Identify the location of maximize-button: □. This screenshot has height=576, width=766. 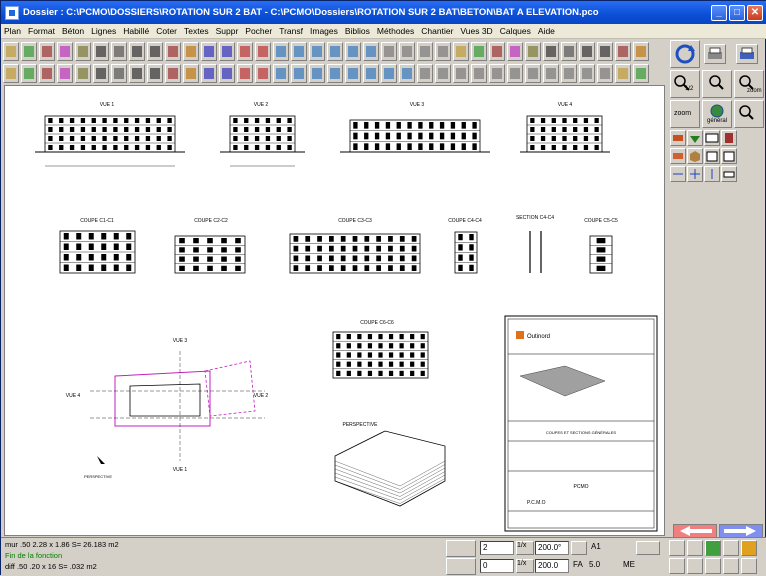
(737, 12).